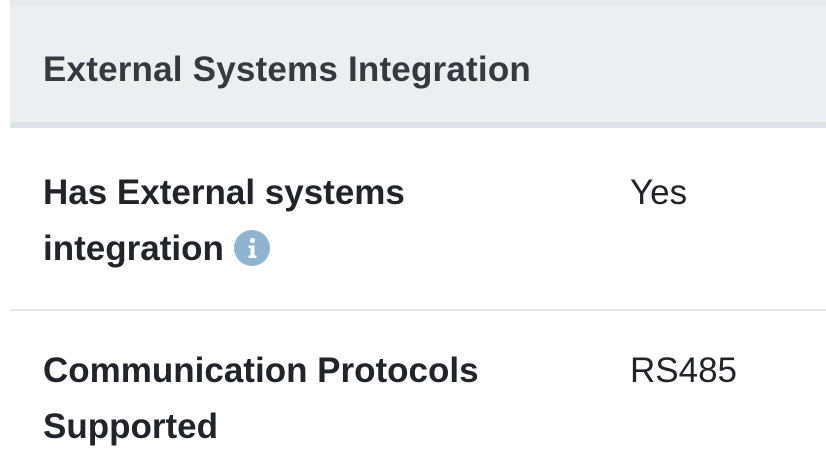  What do you see at coordinates (133, 248) in the screenshot?
I see `spec-label-line2: integration` at bounding box center [133, 248].